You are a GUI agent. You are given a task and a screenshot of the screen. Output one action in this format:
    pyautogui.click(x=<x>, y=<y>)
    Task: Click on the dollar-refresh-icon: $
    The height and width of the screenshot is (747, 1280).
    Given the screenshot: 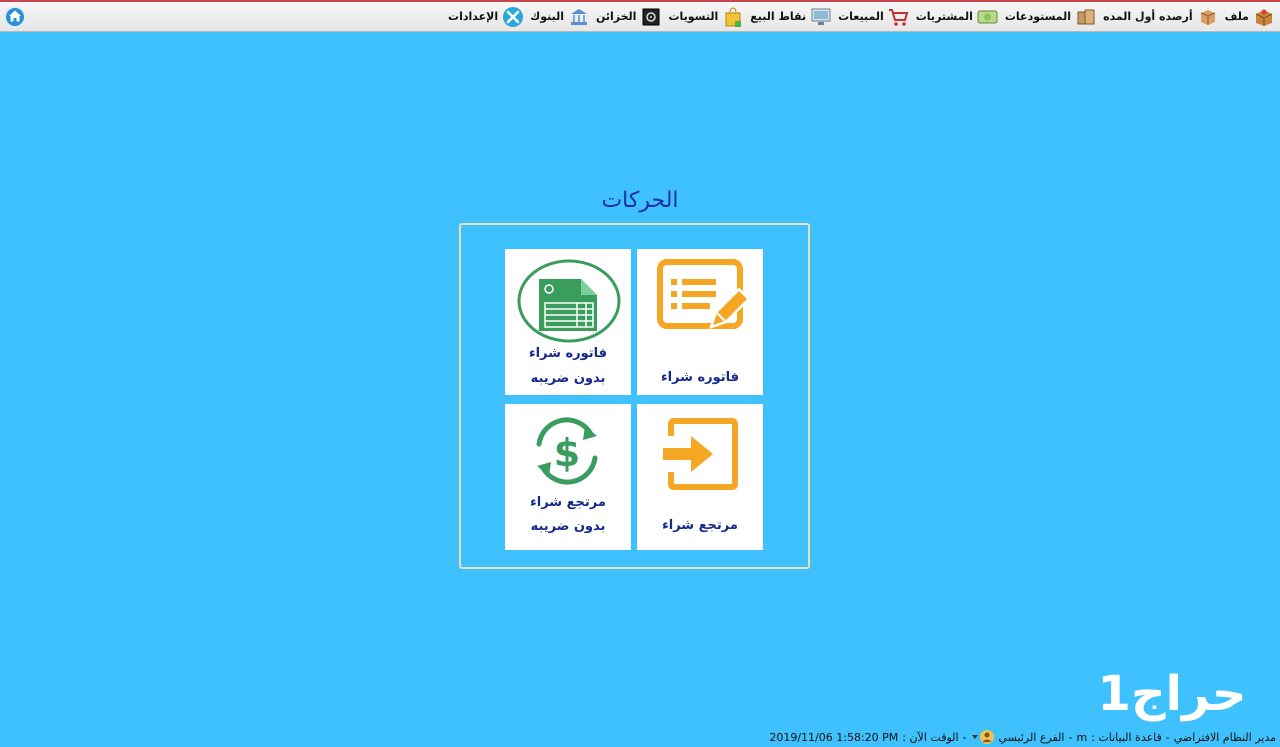 What is the action you would take?
    pyautogui.click(x=567, y=453)
    